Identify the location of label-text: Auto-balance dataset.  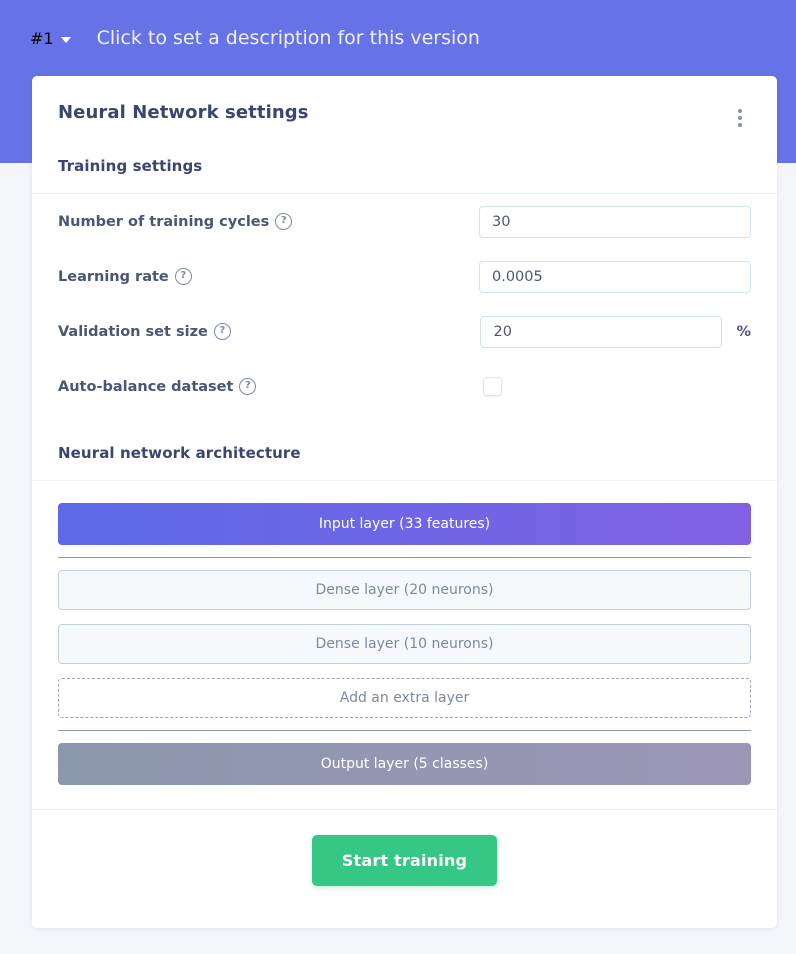
(146, 386).